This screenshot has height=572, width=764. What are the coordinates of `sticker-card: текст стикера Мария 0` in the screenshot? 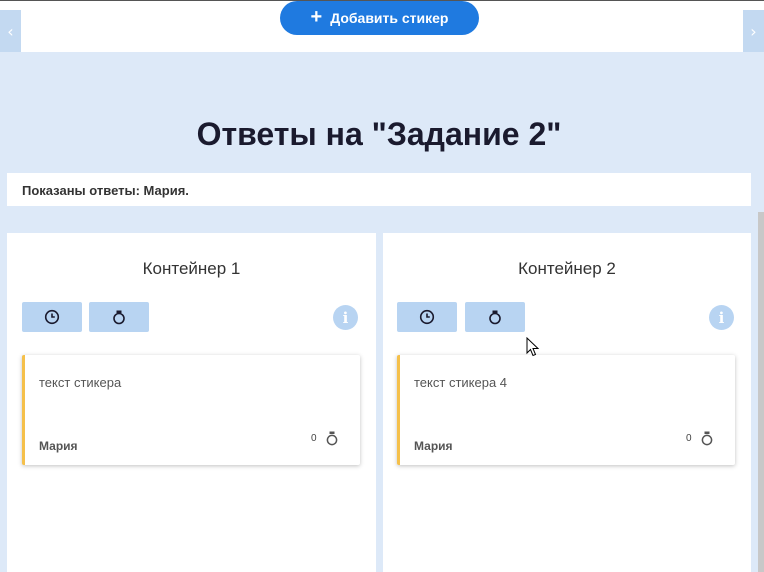 It's located at (191, 410).